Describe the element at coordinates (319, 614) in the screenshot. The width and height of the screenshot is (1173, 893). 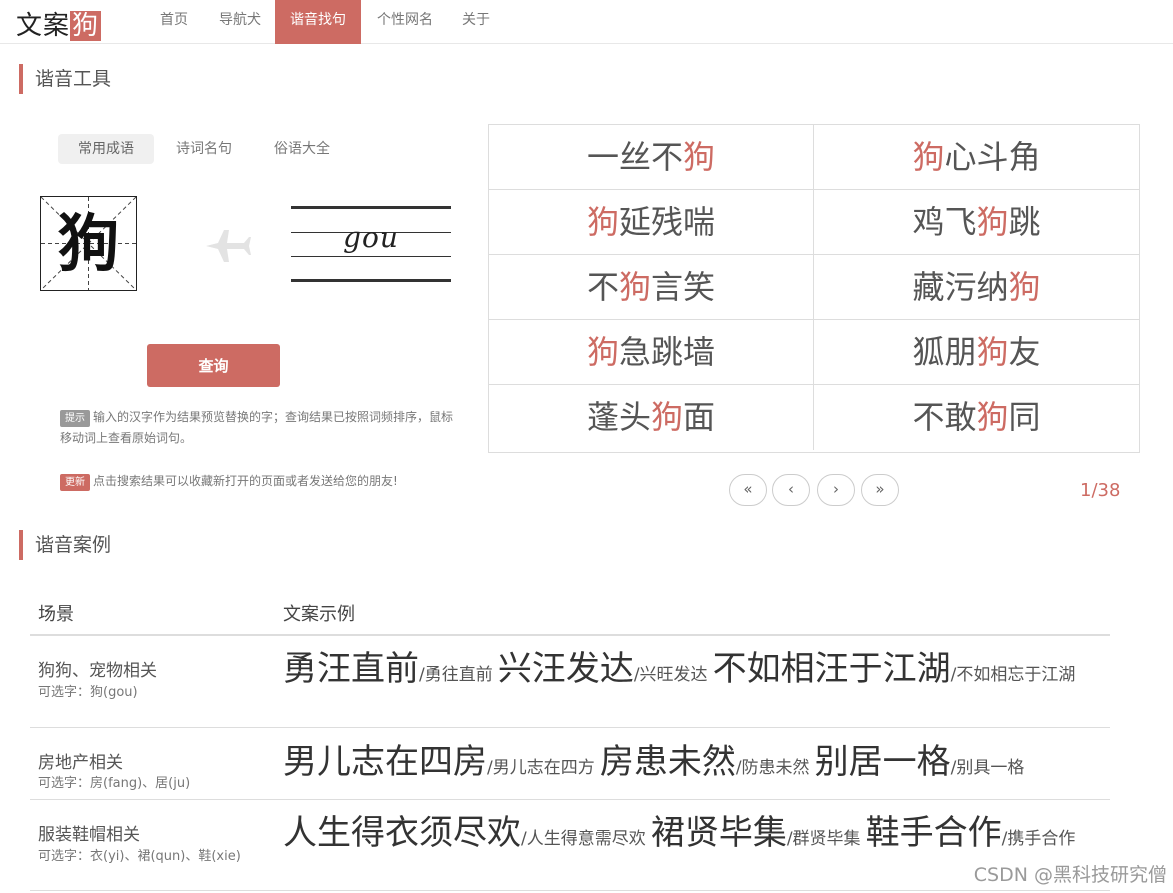
I see `table-header-example: 文案示例` at that location.